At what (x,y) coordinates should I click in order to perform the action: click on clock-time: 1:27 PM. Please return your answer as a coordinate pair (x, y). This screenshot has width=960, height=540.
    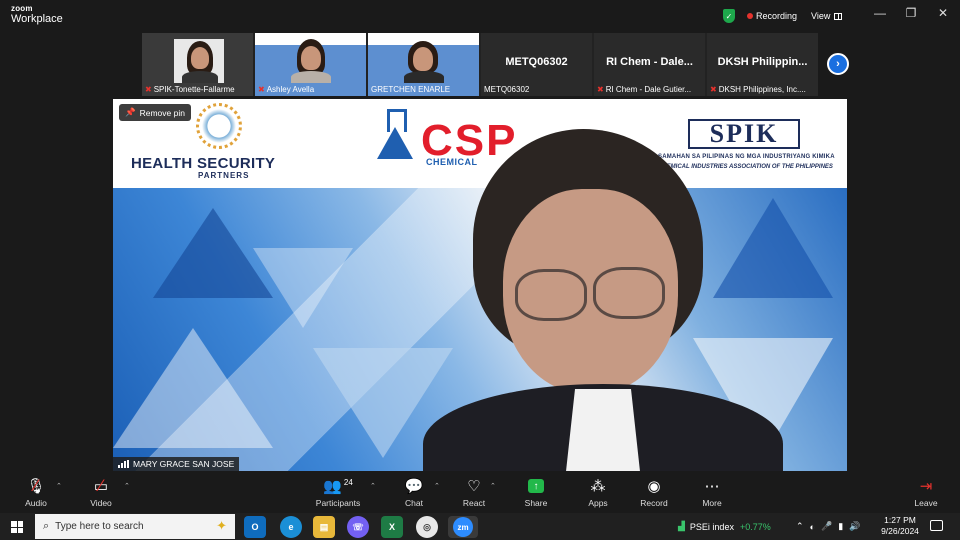
    Looking at the image, I should click on (900, 520).